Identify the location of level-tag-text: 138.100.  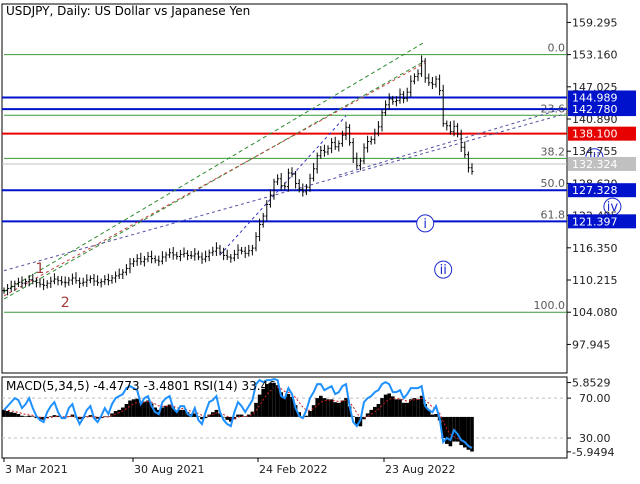
(595, 134).